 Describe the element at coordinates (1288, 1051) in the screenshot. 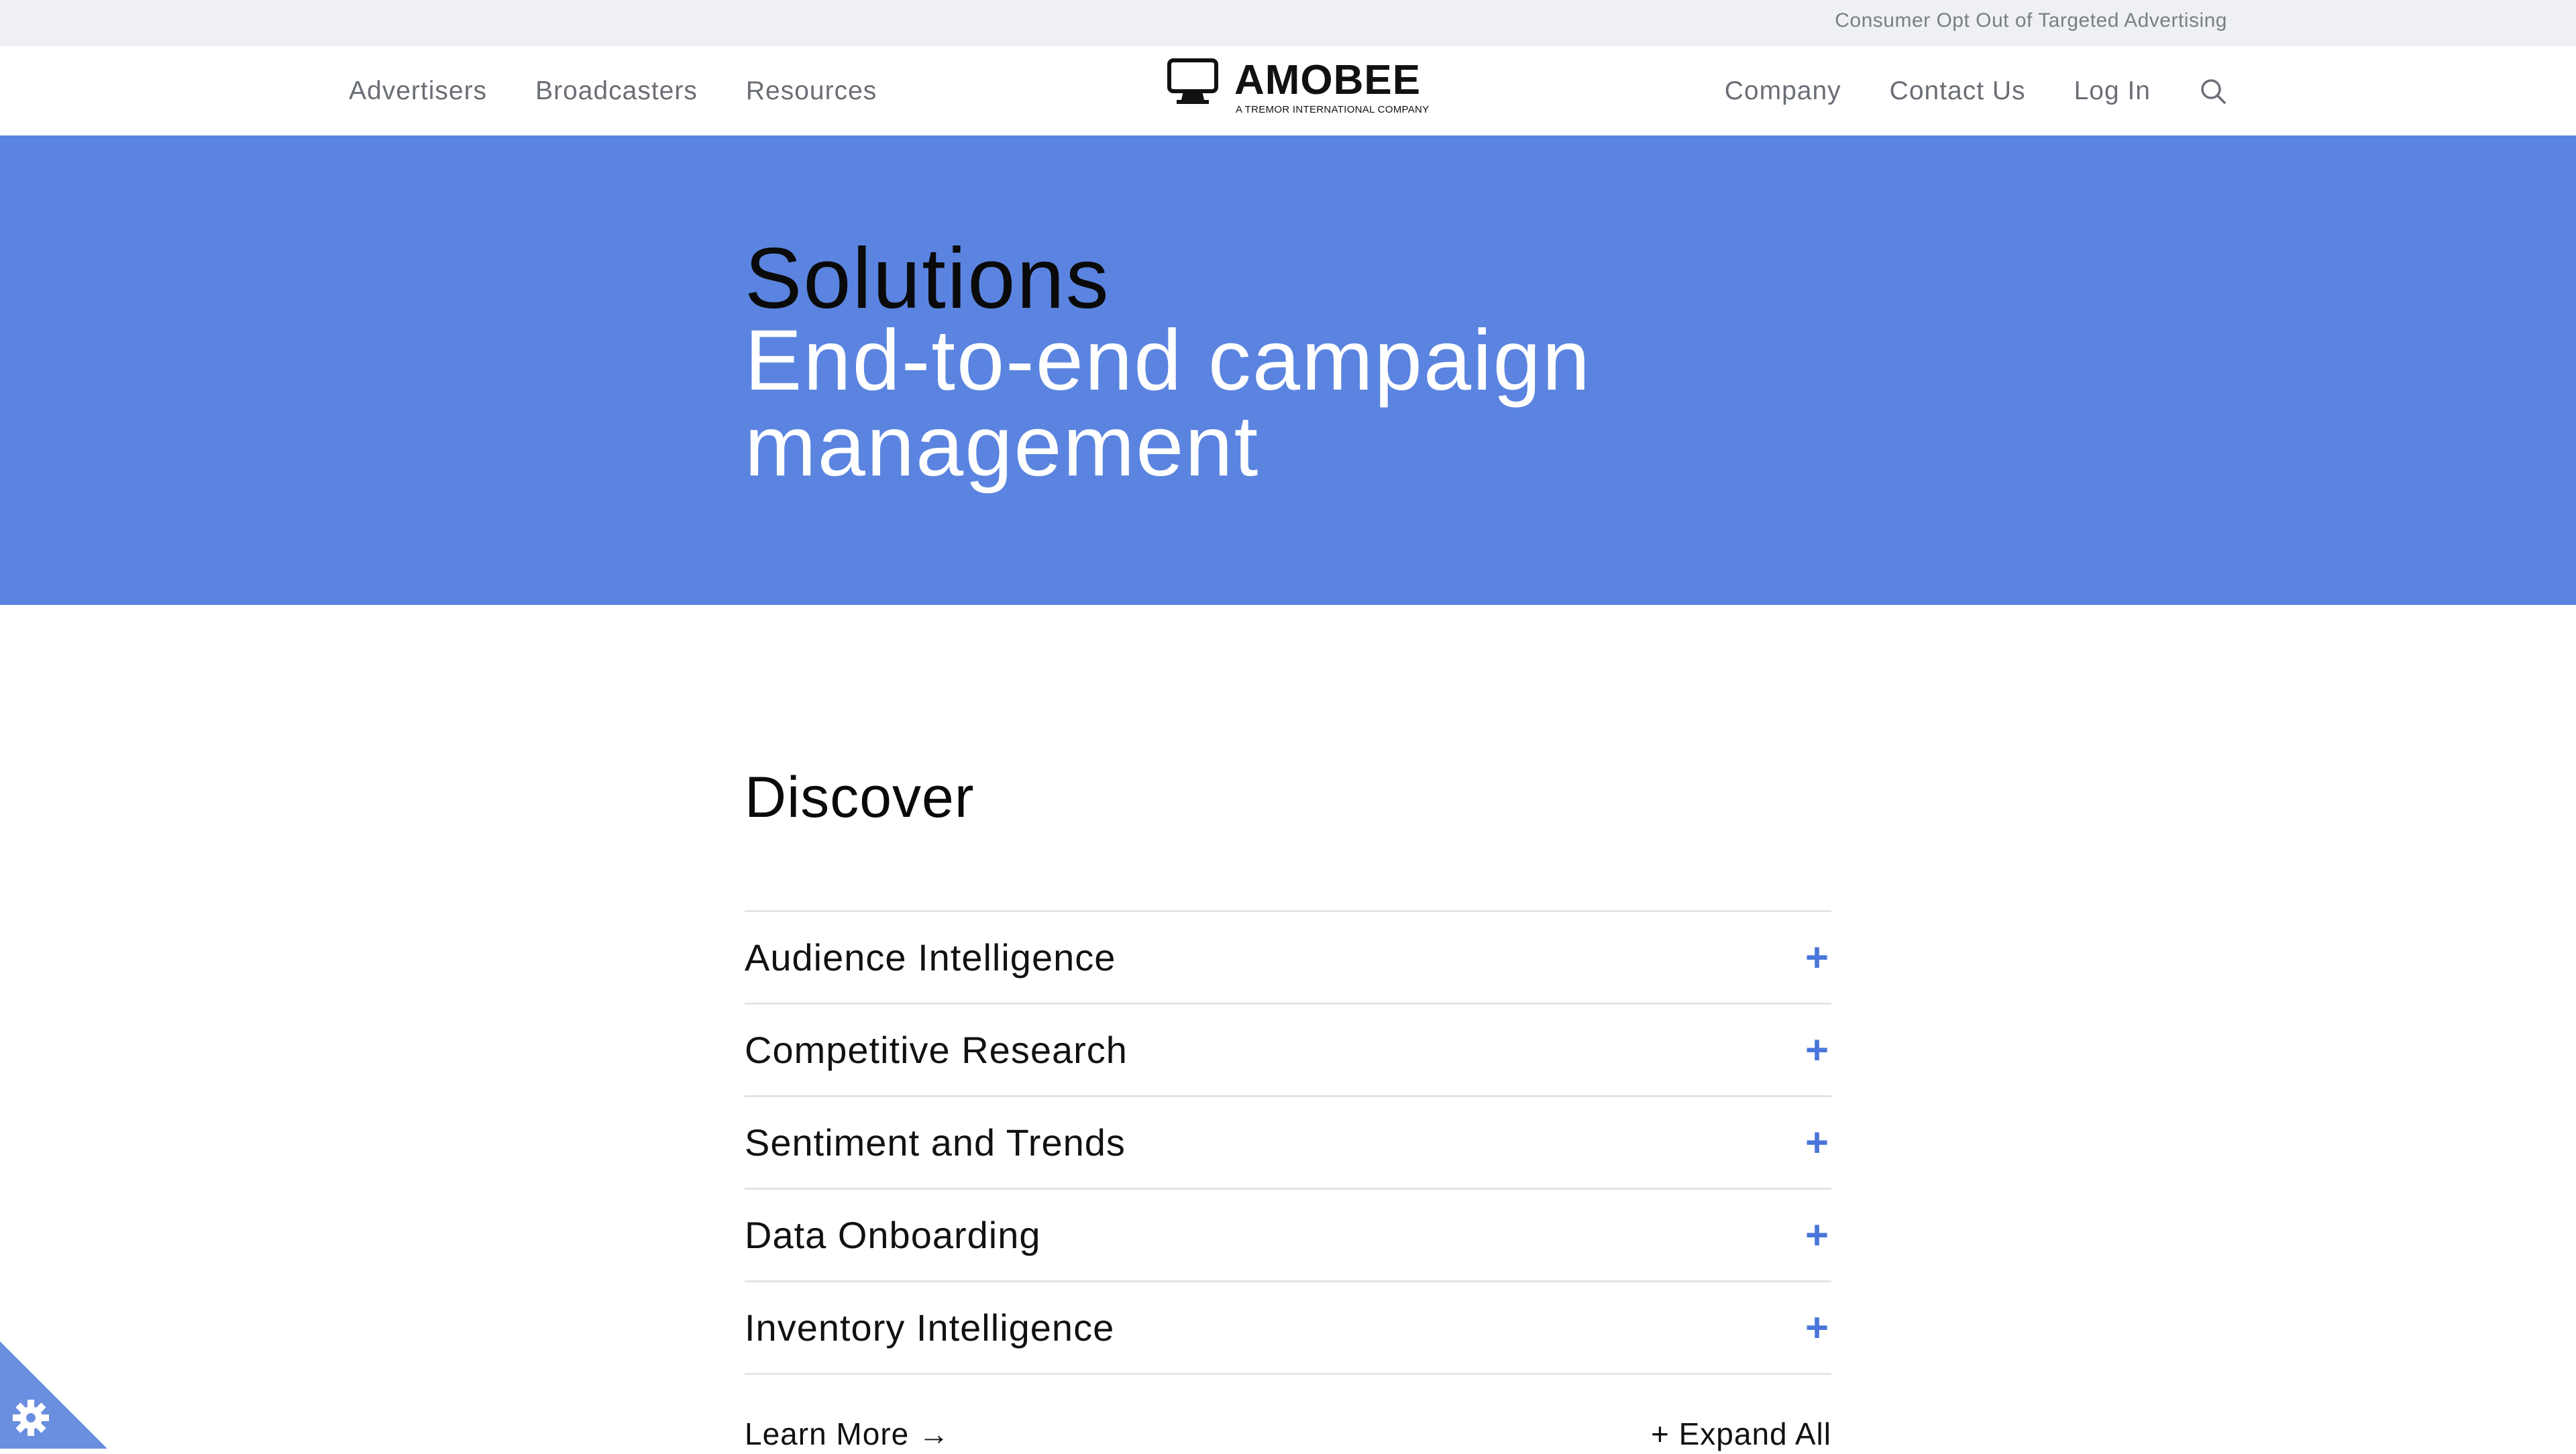

I see `accordion-item-competitive-research: Competitive Research +` at that location.